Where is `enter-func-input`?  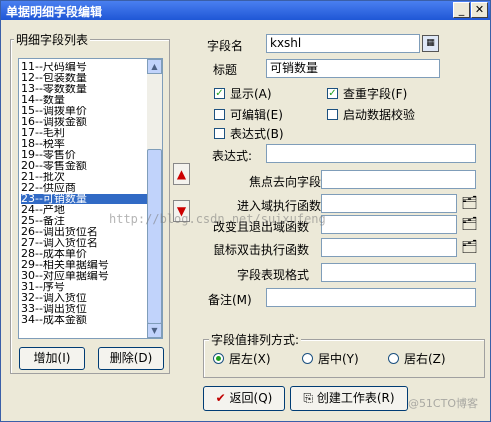 enter-func-input is located at coordinates (389, 203).